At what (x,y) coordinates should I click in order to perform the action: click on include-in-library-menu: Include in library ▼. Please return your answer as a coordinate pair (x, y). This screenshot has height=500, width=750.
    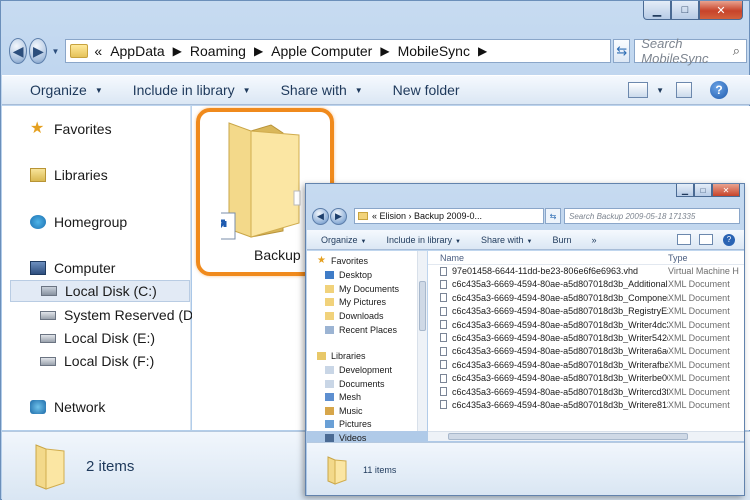
    Looking at the image, I should click on (192, 90).